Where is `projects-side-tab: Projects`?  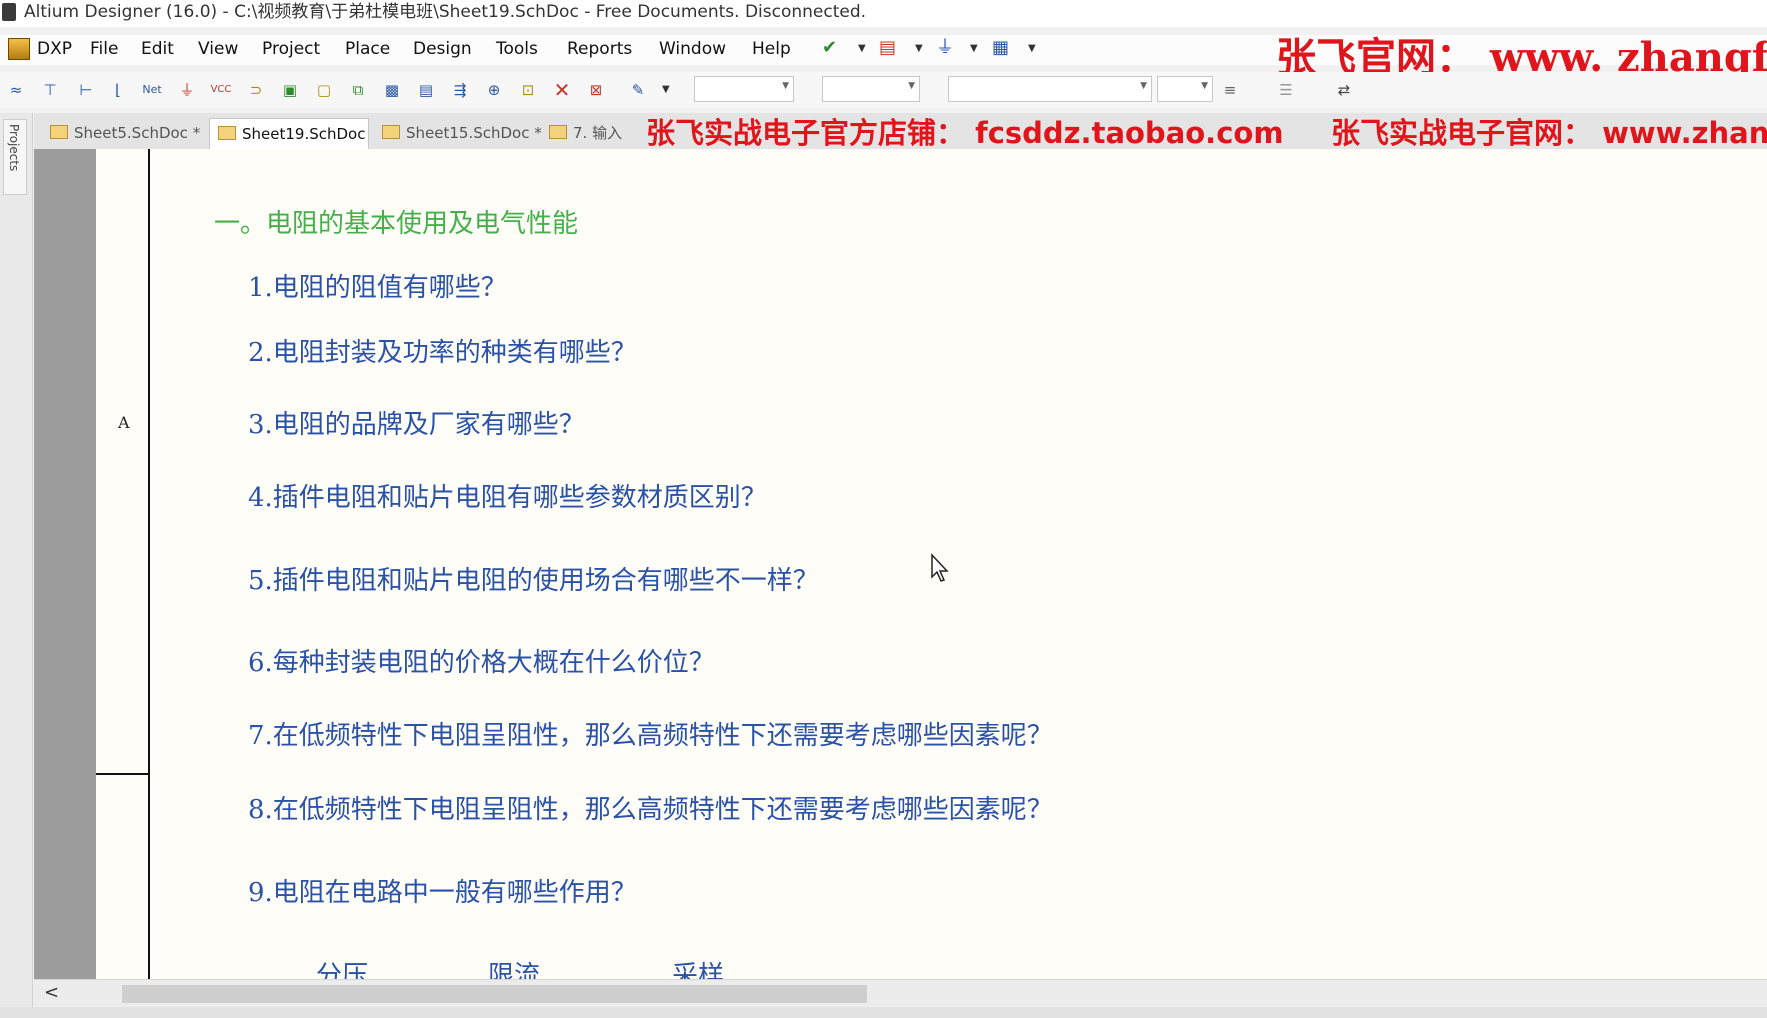 projects-side-tab: Projects is located at coordinates (15, 157).